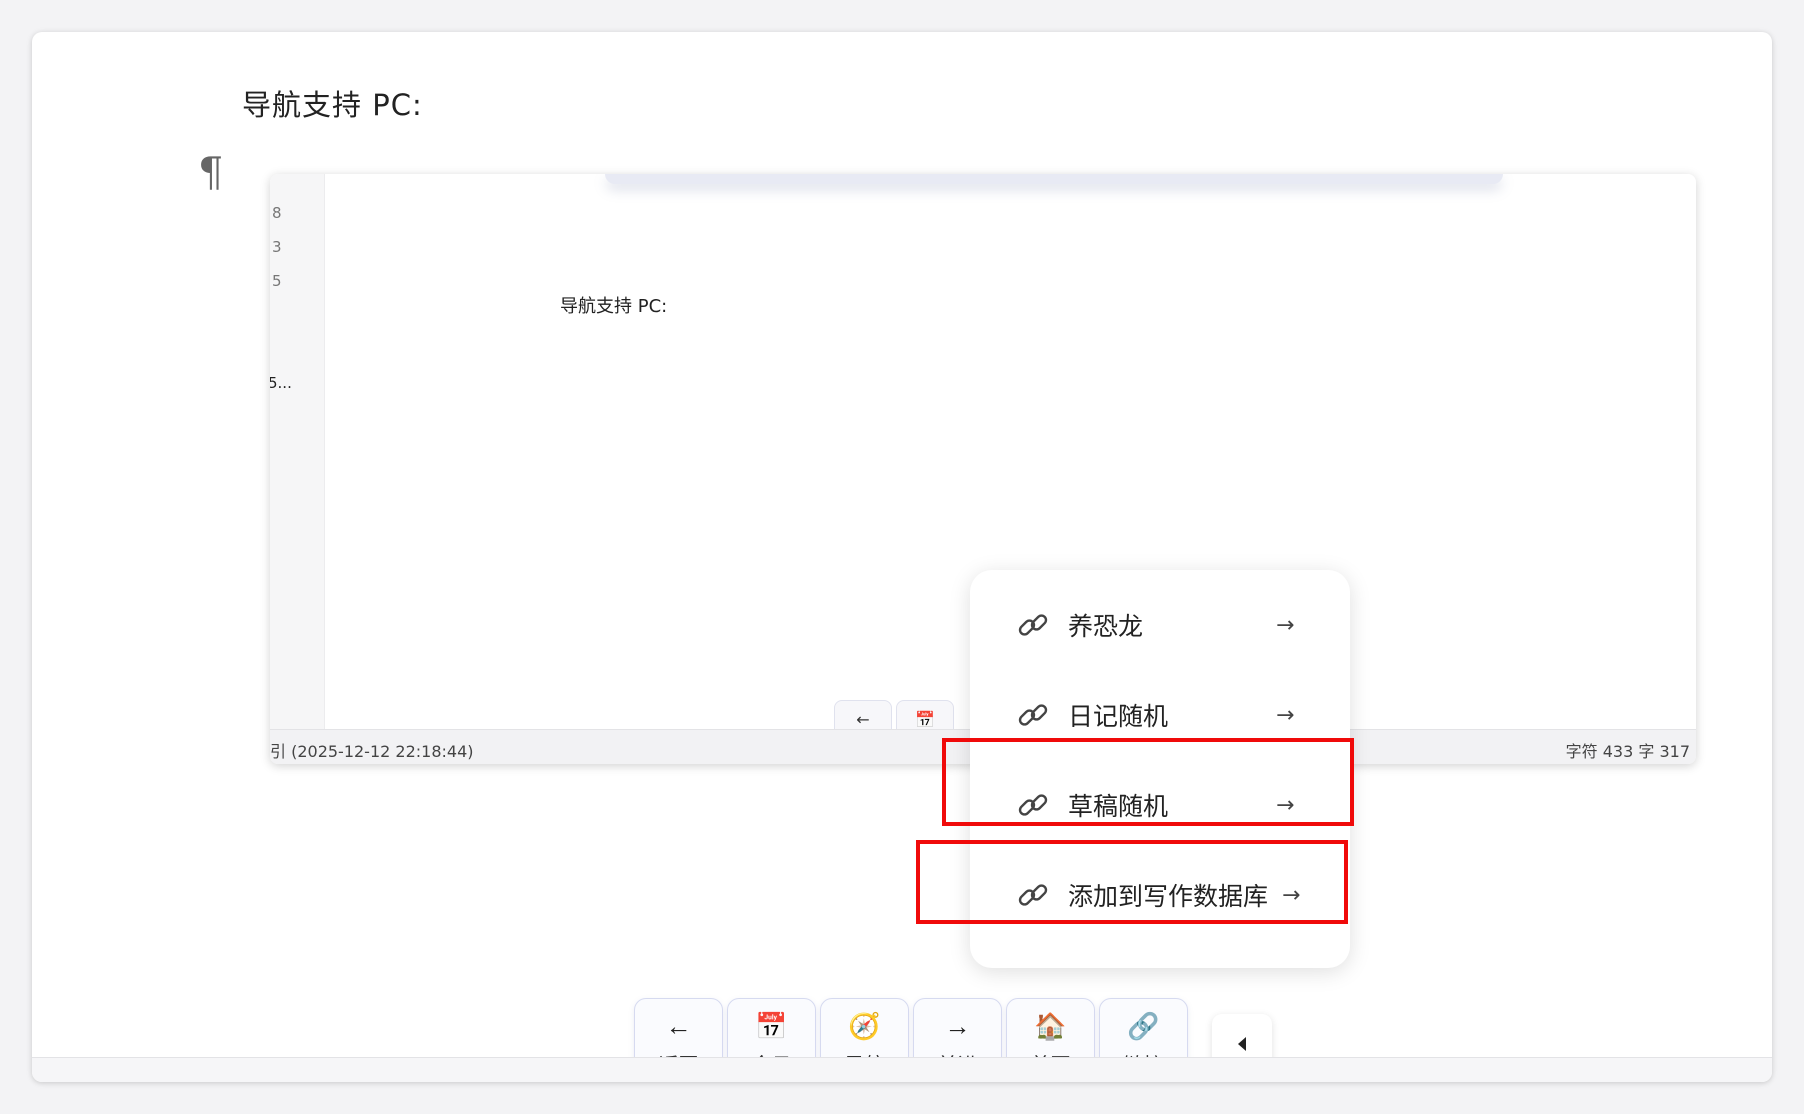  Describe the element at coordinates (1050, 1026) in the screenshot. I see `house-icon: 🏠` at that location.